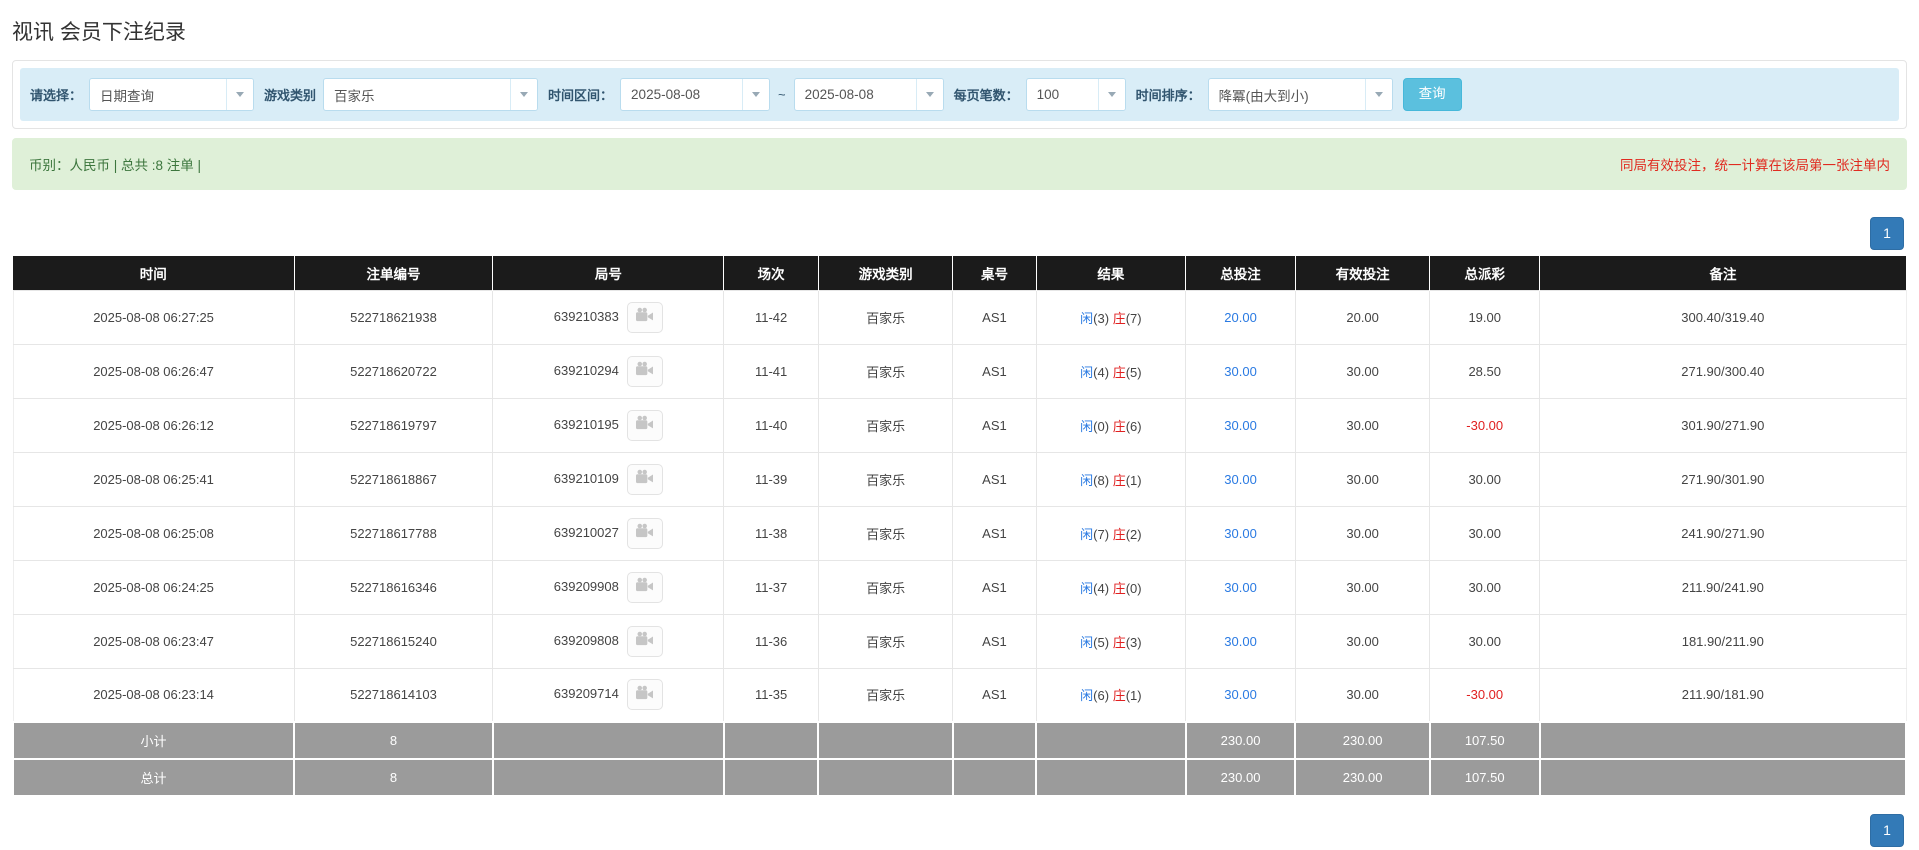  What do you see at coordinates (1168, 95) in the screenshot?
I see `time-sort-label: 时间排序：` at bounding box center [1168, 95].